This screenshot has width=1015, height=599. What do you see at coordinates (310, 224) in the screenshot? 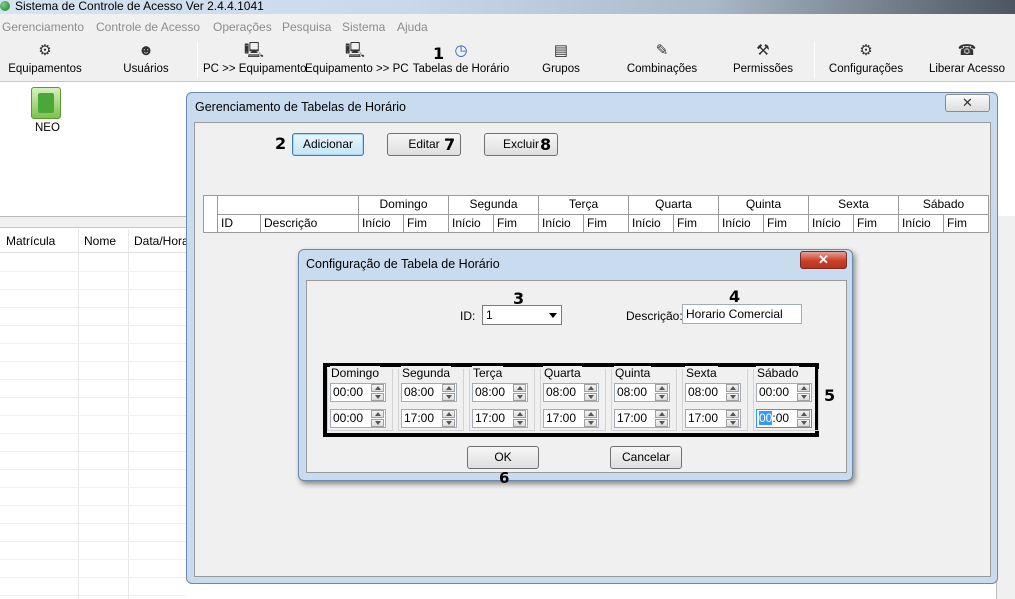
I see `column-descricao: Descrição` at bounding box center [310, 224].